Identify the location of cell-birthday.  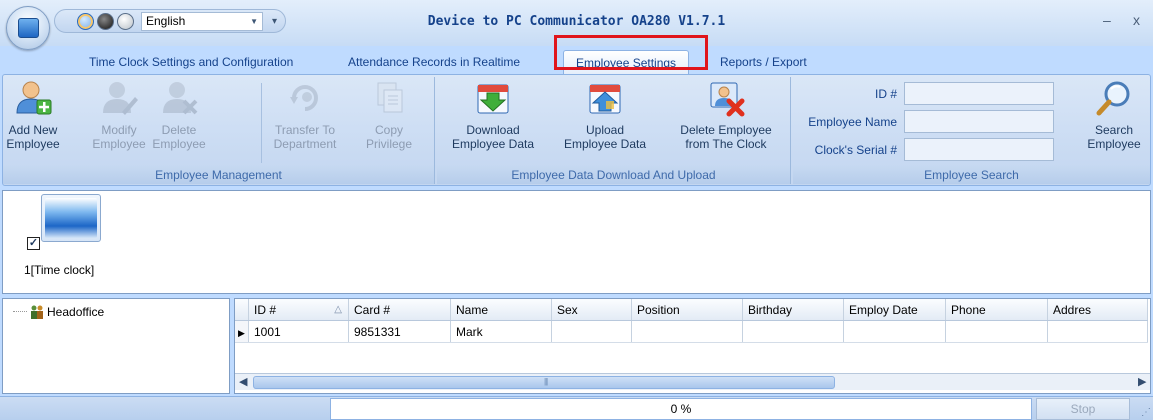
(793, 331).